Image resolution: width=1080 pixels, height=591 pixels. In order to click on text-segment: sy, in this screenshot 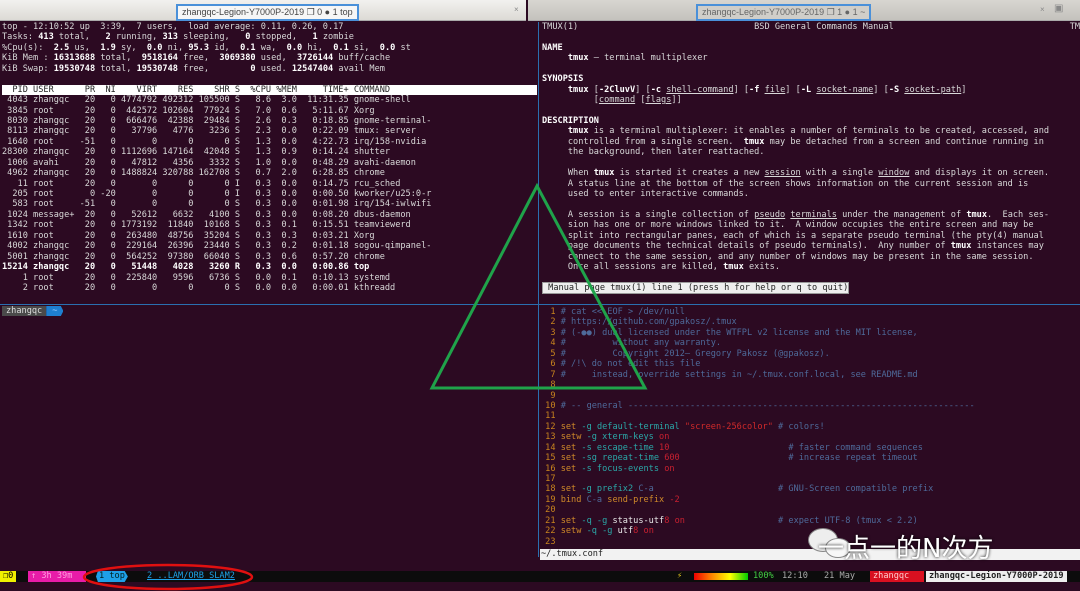, I will do `click(131, 47)`.